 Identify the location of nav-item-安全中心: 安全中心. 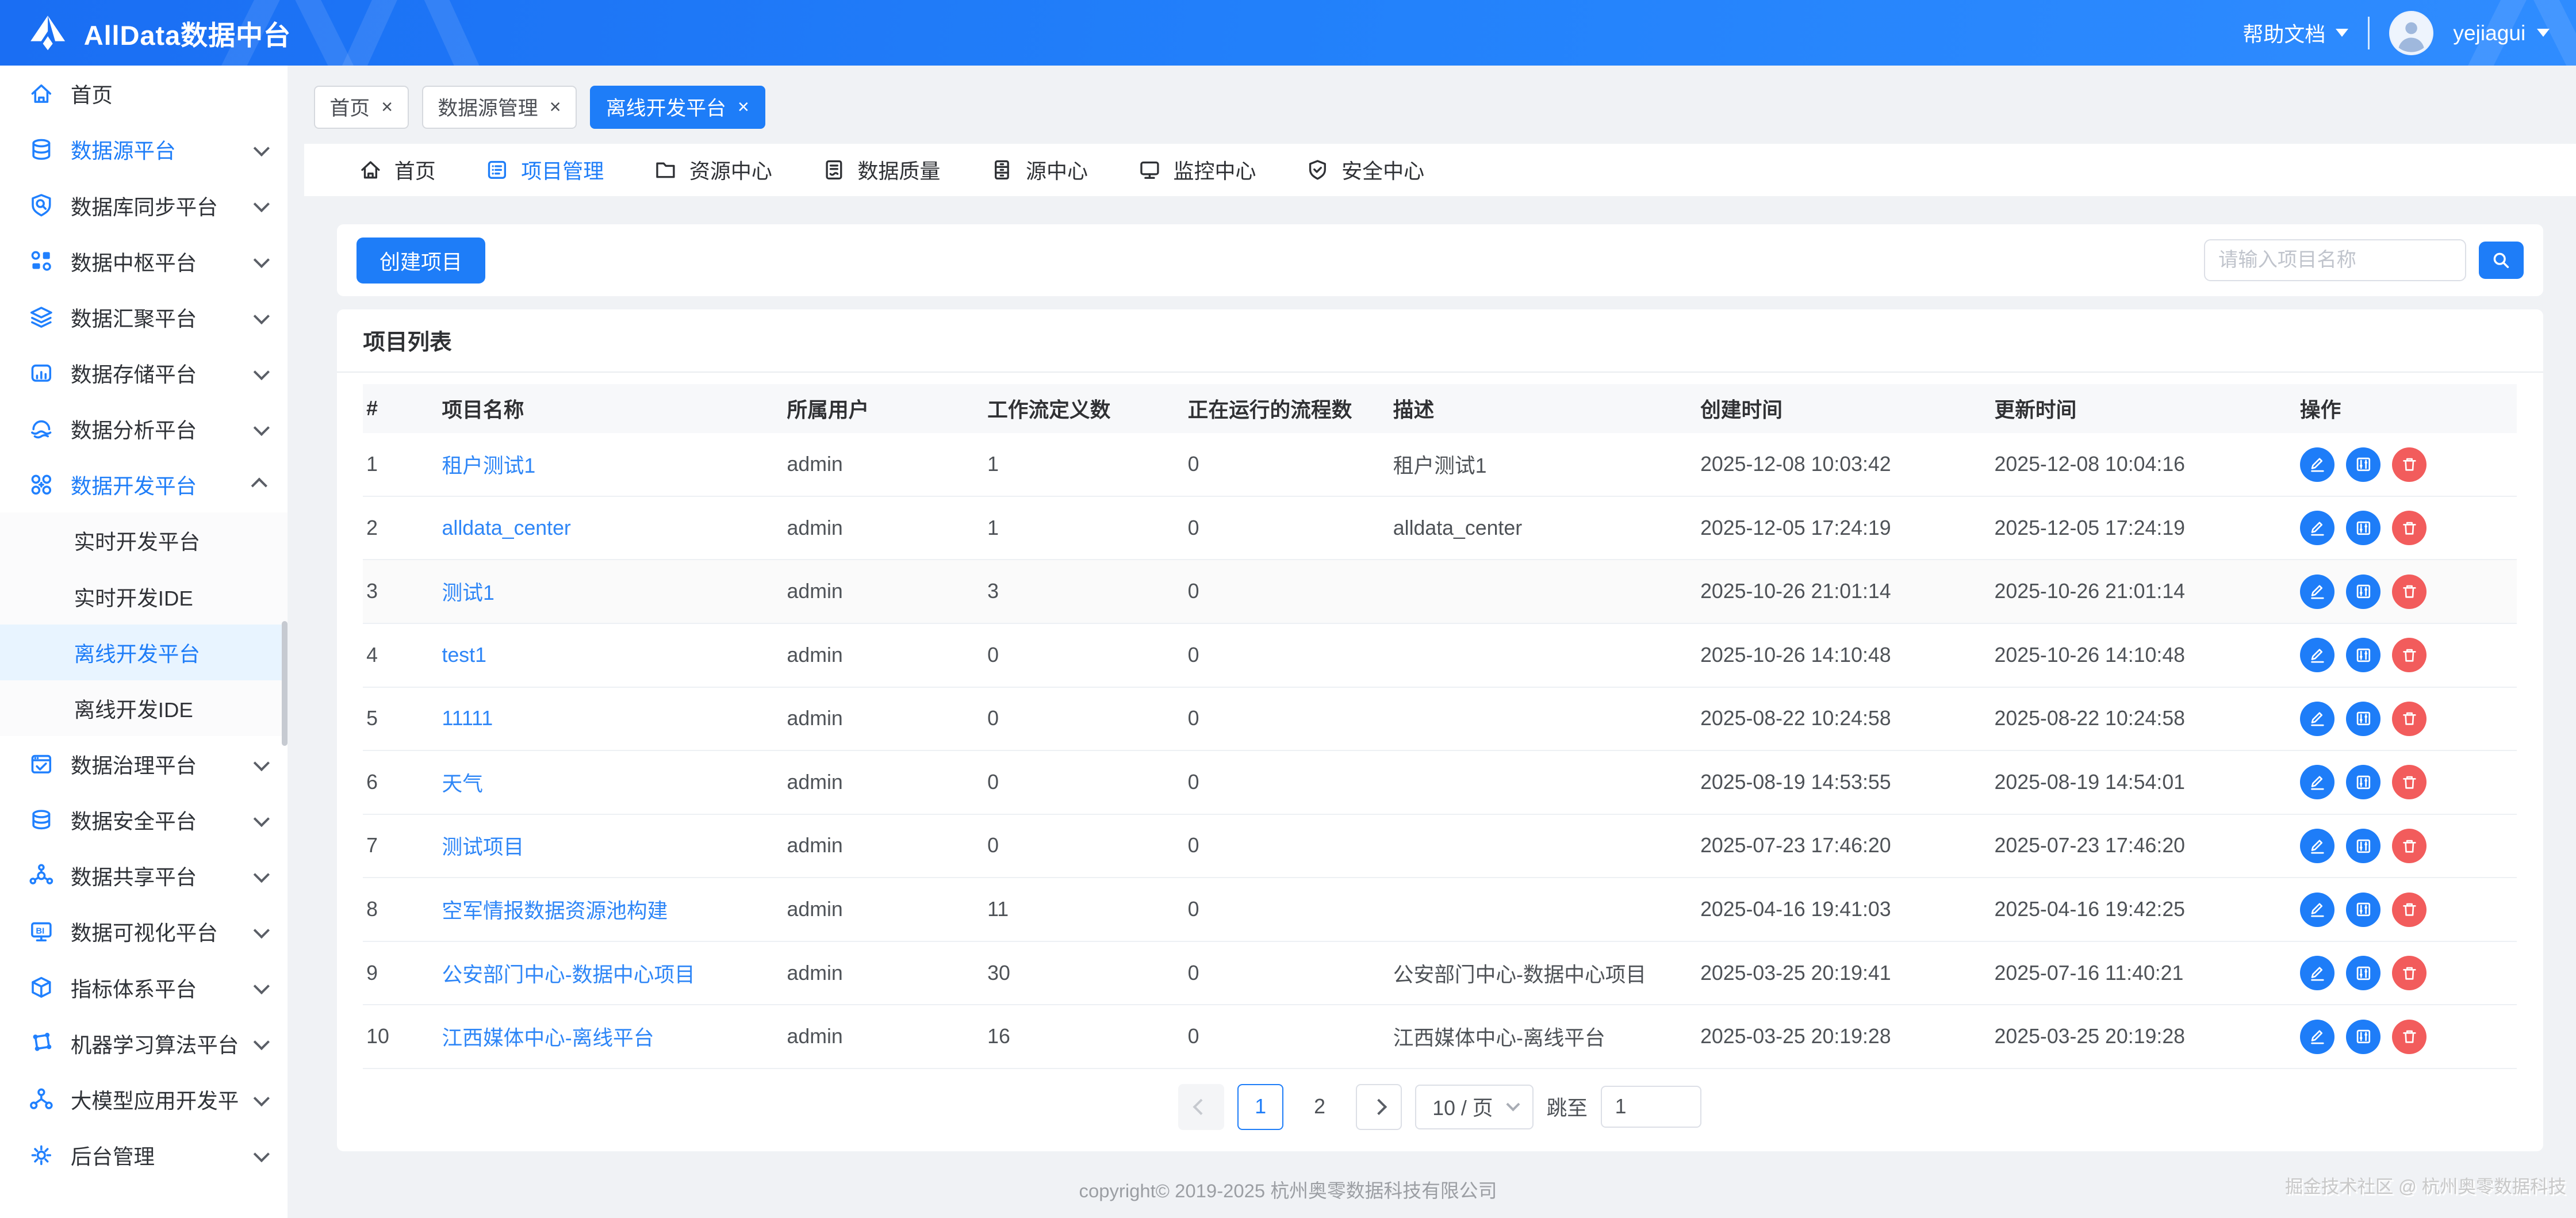
(1364, 170).